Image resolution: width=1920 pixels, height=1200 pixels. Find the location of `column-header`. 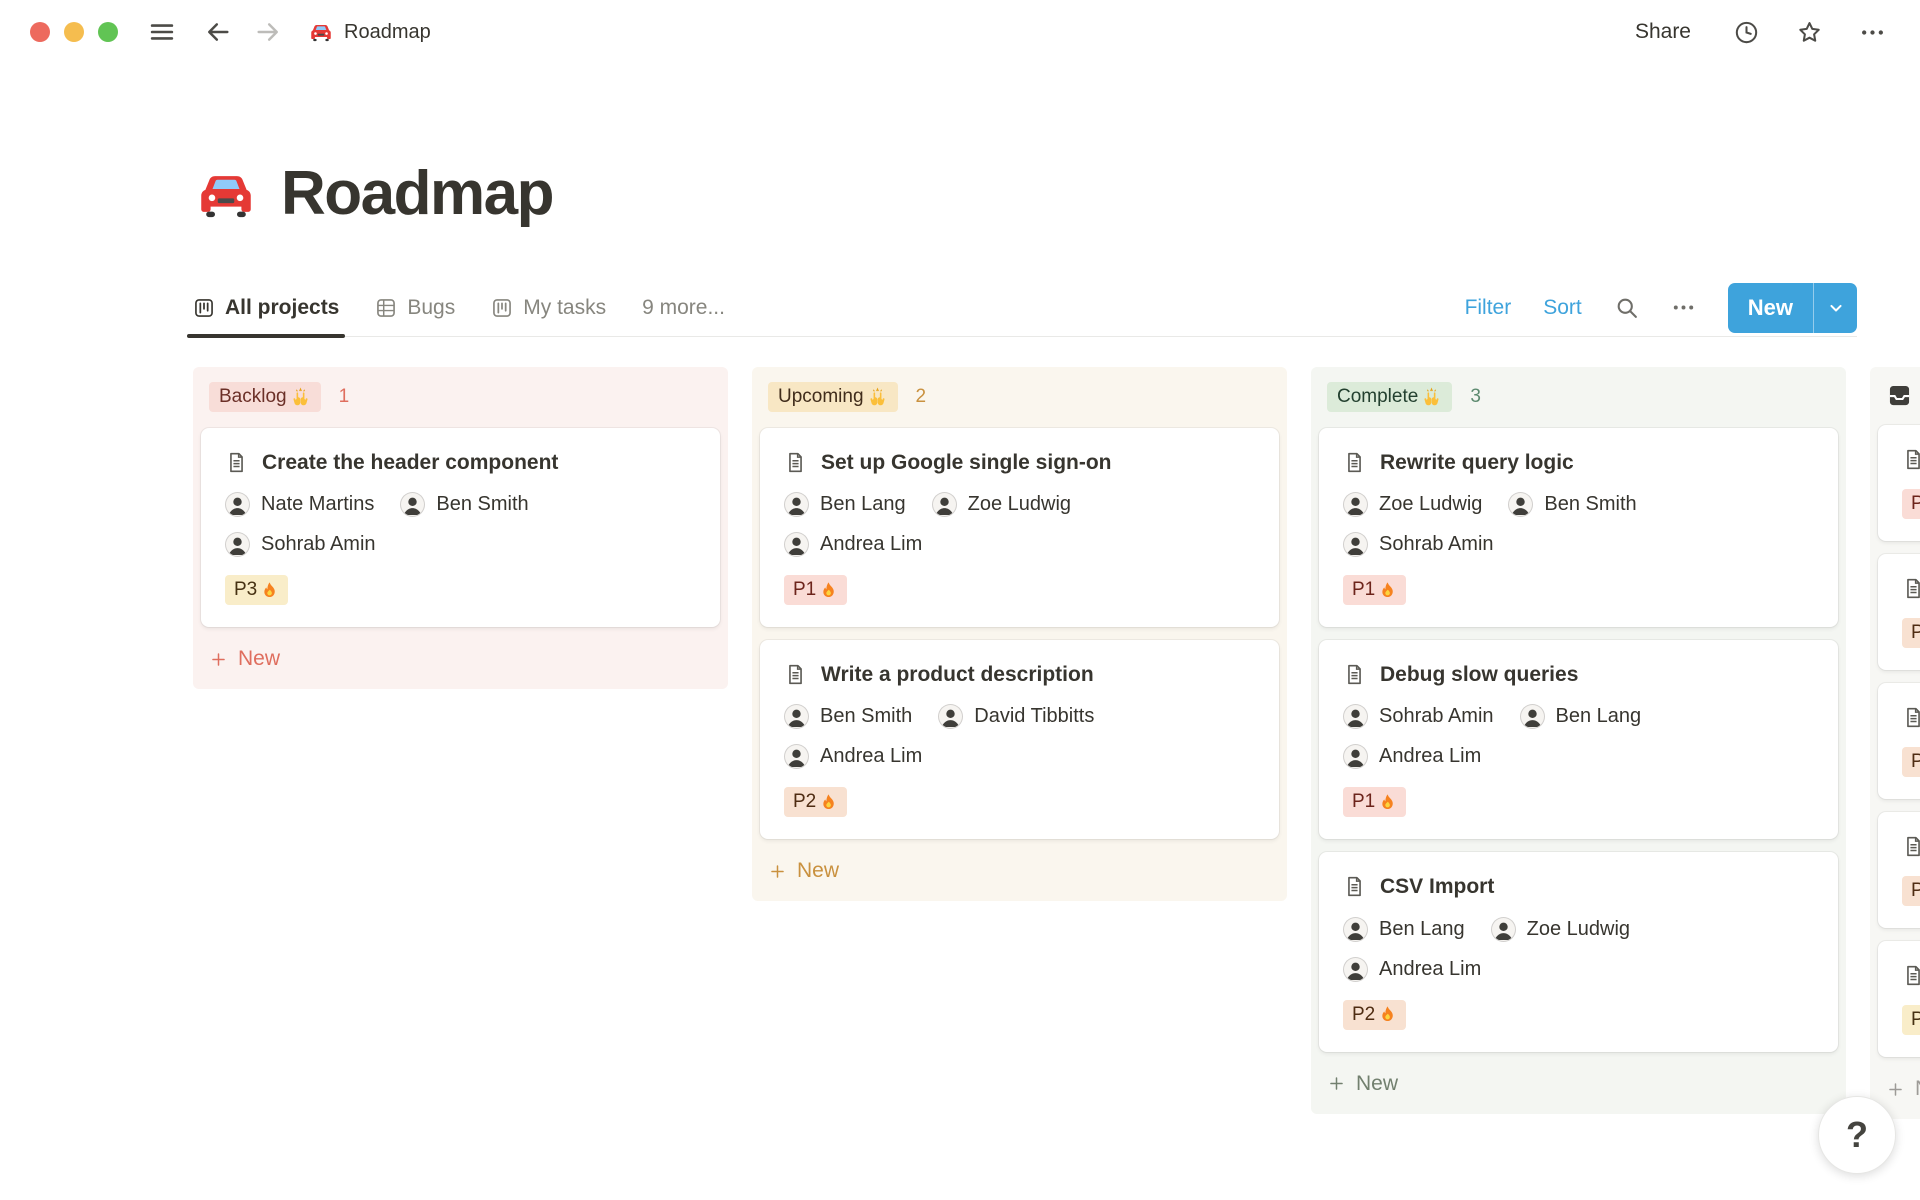

column-header is located at coordinates (1899, 395).